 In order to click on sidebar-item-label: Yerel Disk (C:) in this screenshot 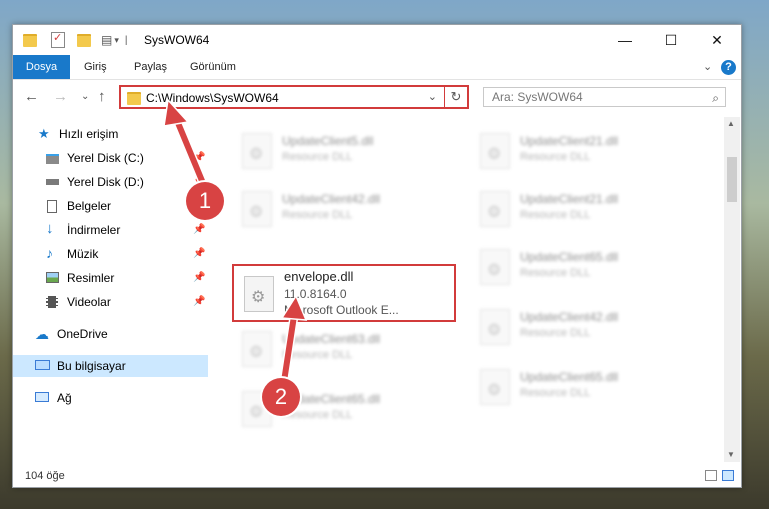, I will do `click(105, 158)`.